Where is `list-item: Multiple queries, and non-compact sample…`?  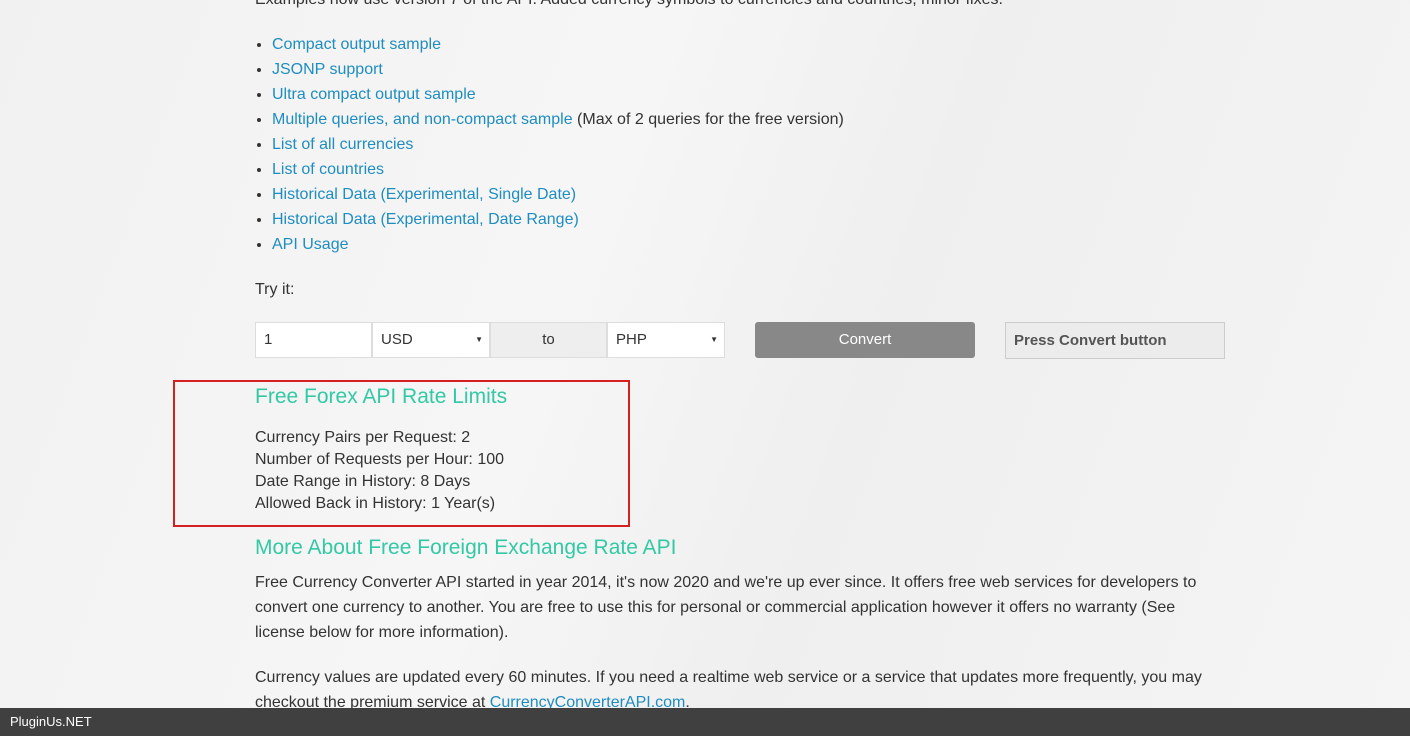
list-item: Multiple queries, and non-compact sample… is located at coordinates (558, 119).